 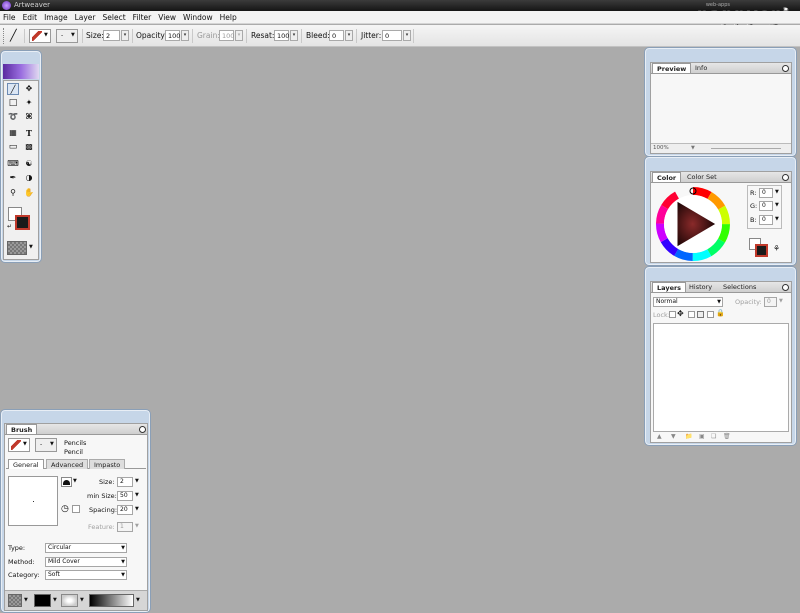 What do you see at coordinates (776, 248) in the screenshot?
I see `color-mixer-icon: ⚘` at bounding box center [776, 248].